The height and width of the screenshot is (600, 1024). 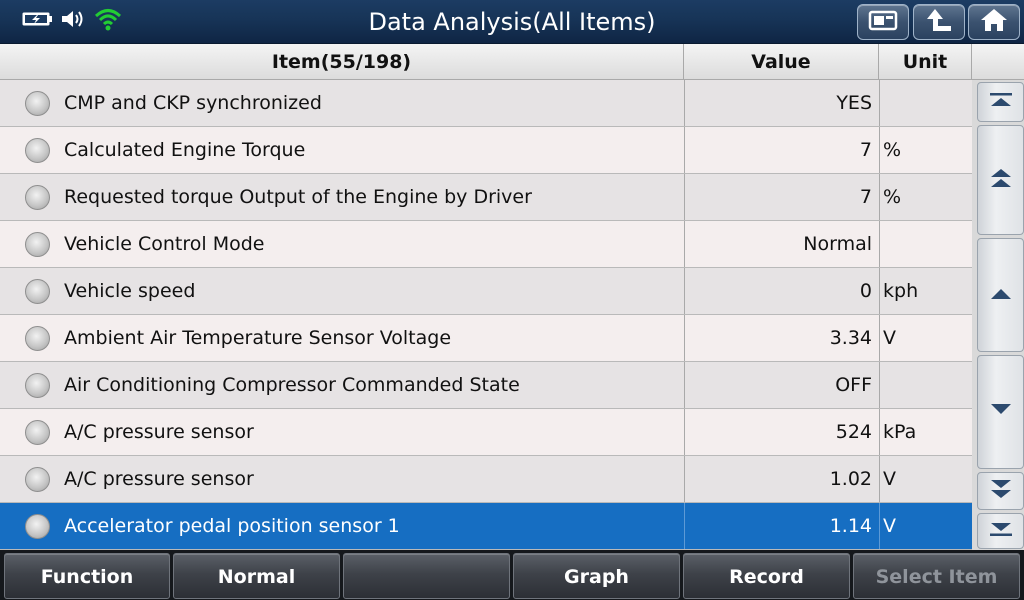 What do you see at coordinates (193, 103) in the screenshot?
I see `item-name: CMP and CKP synchronized` at bounding box center [193, 103].